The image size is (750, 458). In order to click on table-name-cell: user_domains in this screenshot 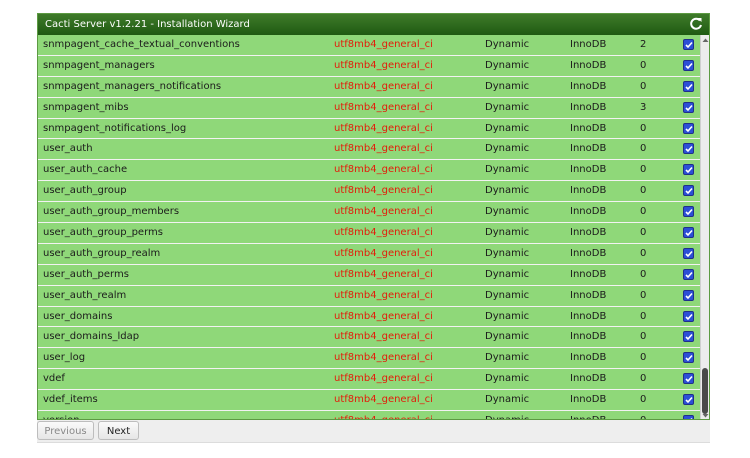, I will do `click(78, 316)`.